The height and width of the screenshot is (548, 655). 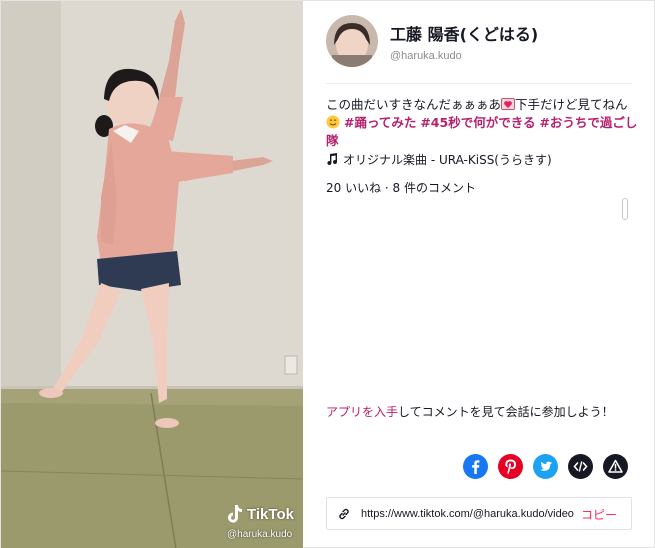 I want to click on music-note-icon, so click(x=332, y=159).